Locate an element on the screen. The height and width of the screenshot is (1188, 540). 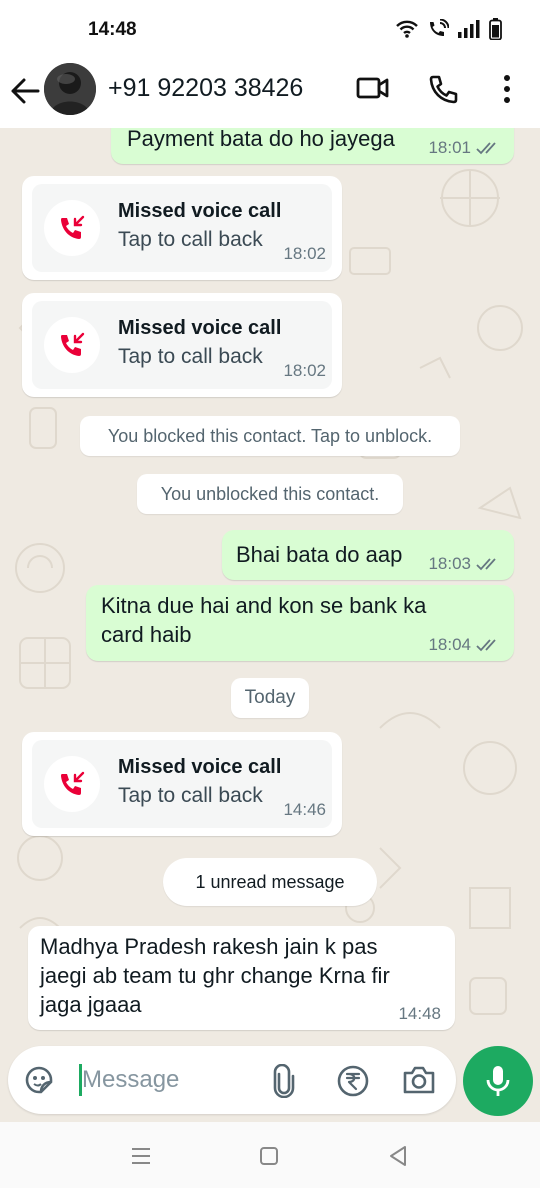
missed-call-inner: Missed voice call Tap to call back 14:46 is located at coordinates (182, 784).